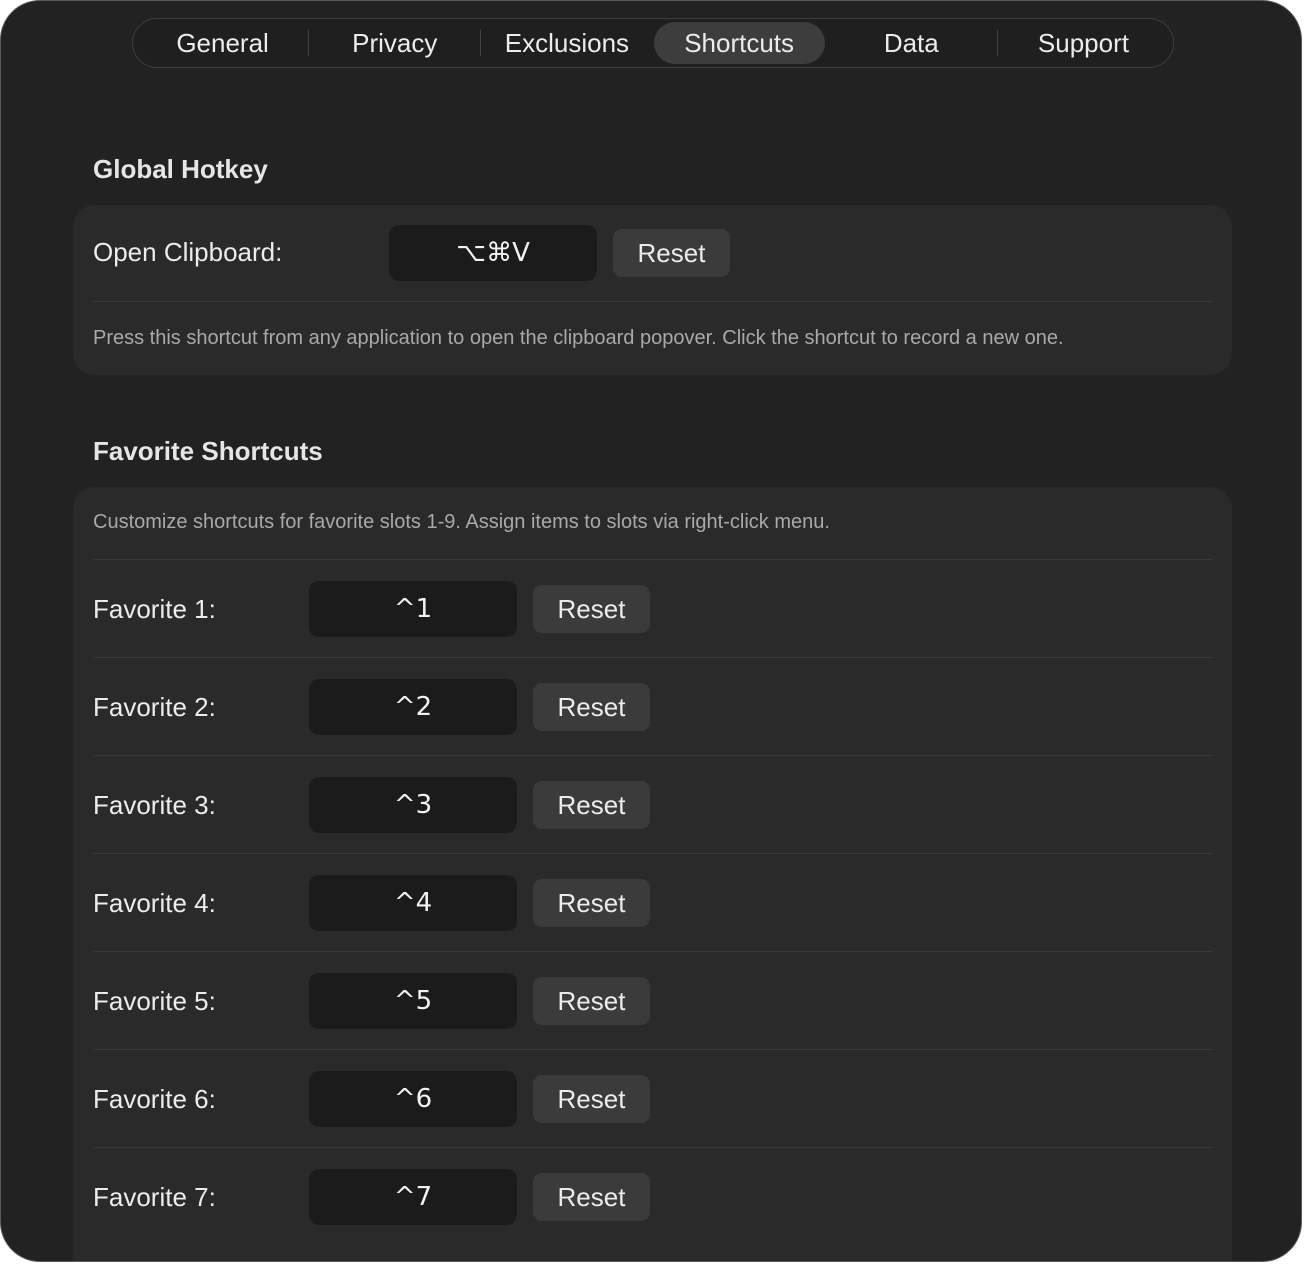  Describe the element at coordinates (413, 903) in the screenshot. I see `favorite-4-shortcut-field: ^4` at that location.